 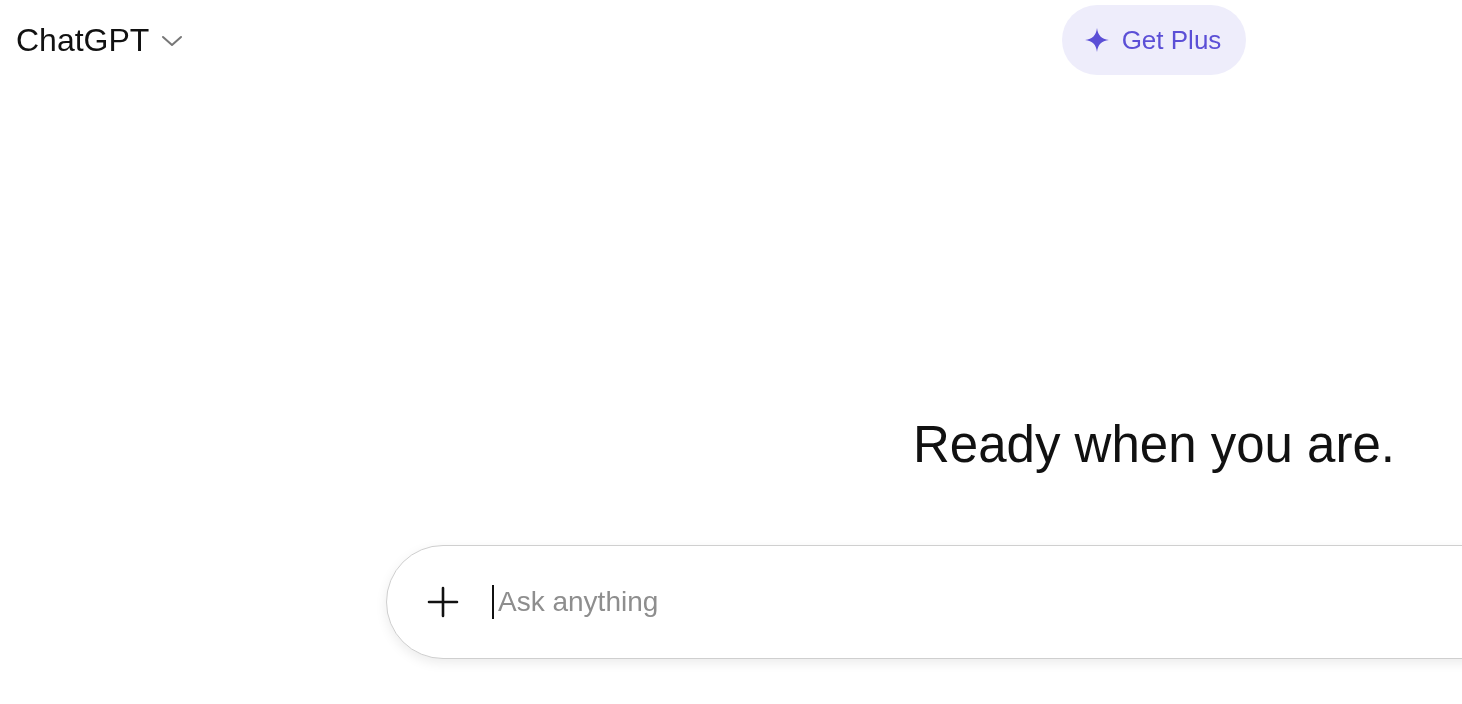 What do you see at coordinates (798, 602) in the screenshot?
I see `message-input: Ask anything` at bounding box center [798, 602].